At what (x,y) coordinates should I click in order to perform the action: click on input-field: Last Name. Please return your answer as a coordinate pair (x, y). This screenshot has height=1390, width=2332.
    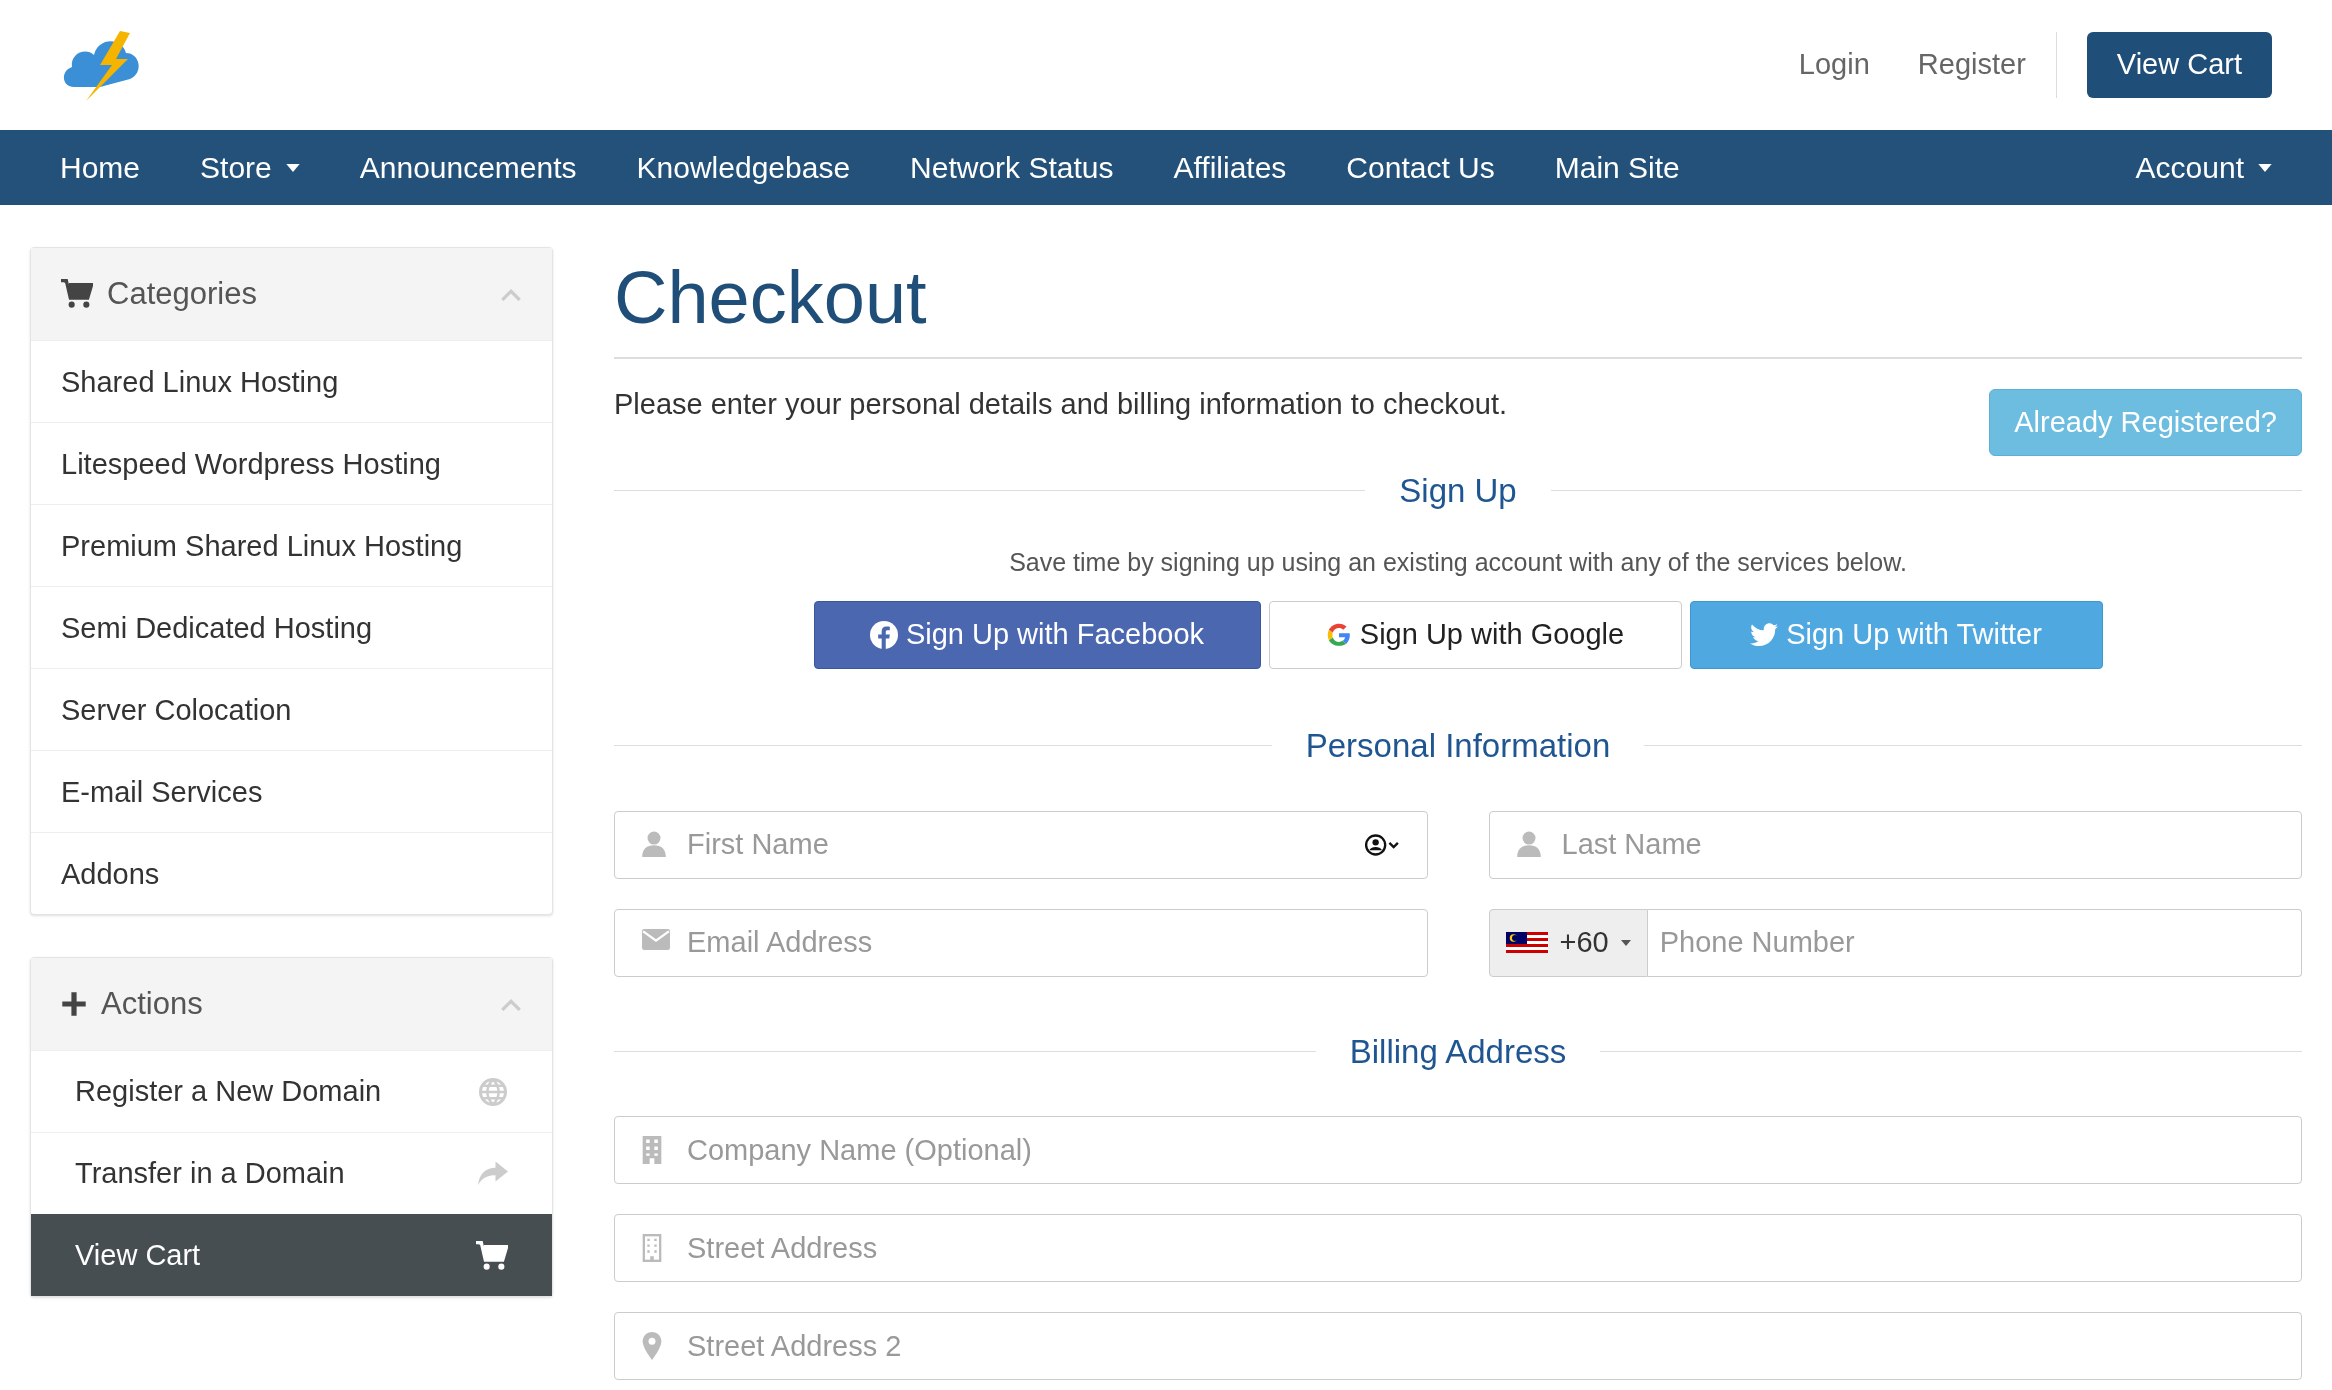
    Looking at the image, I should click on (1895, 844).